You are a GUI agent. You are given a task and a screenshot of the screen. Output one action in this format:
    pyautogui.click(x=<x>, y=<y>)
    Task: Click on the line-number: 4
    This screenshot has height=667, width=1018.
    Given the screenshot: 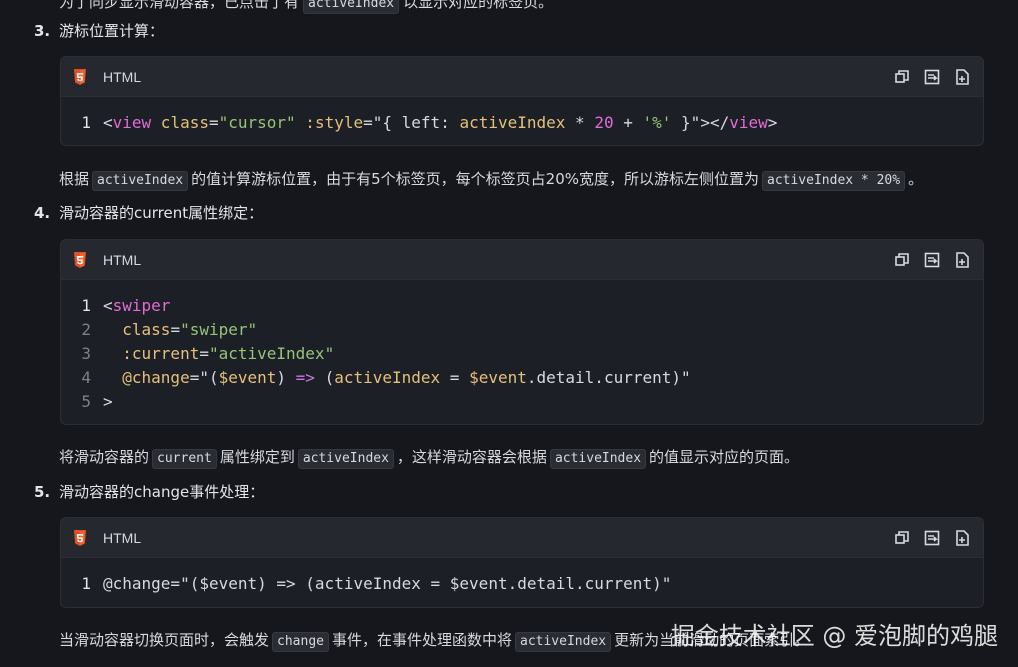 What is the action you would take?
    pyautogui.click(x=86, y=377)
    